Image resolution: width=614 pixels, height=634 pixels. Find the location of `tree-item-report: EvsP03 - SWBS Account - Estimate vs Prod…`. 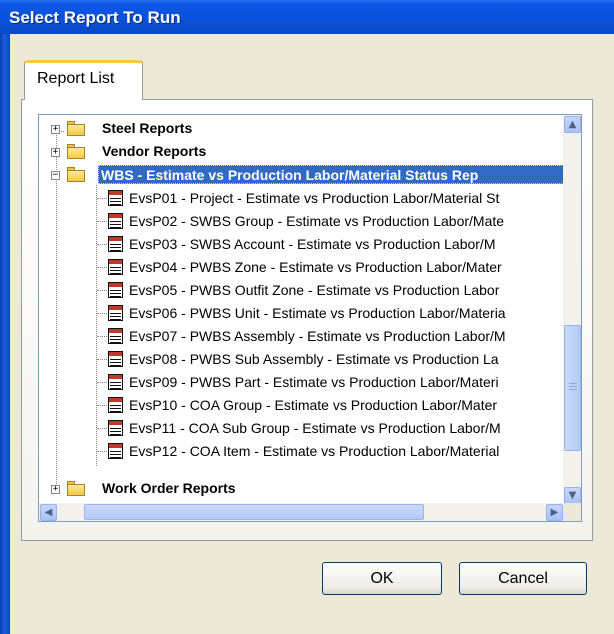

tree-item-report: EvsP03 - SWBS Account - Estimate vs Prod… is located at coordinates (331, 244).